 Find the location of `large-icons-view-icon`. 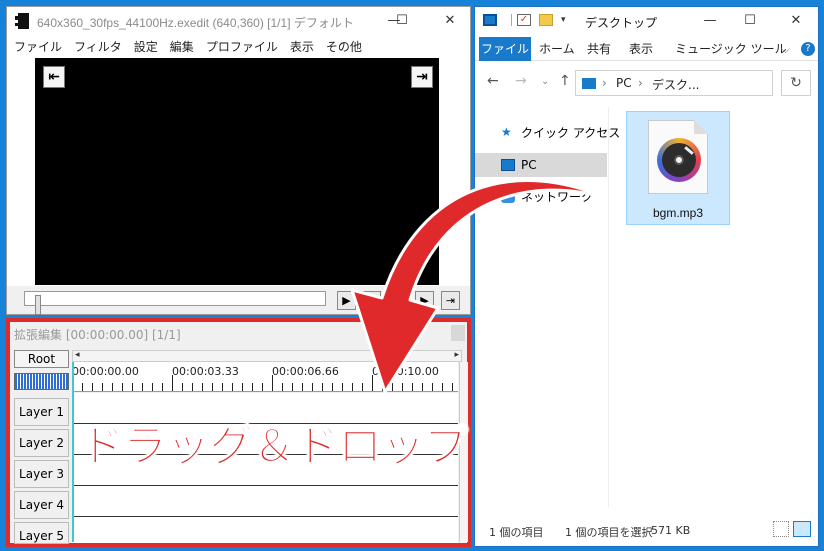

large-icons-view-icon is located at coordinates (802, 529).